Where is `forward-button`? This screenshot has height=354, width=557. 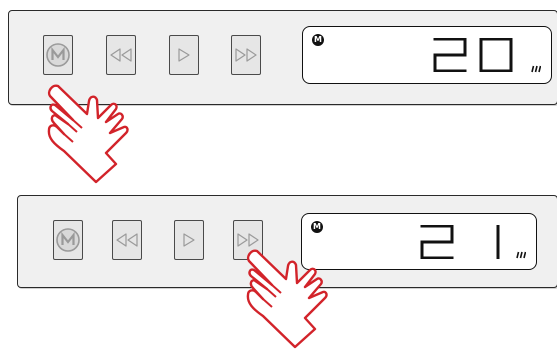
forward-button is located at coordinates (246, 55).